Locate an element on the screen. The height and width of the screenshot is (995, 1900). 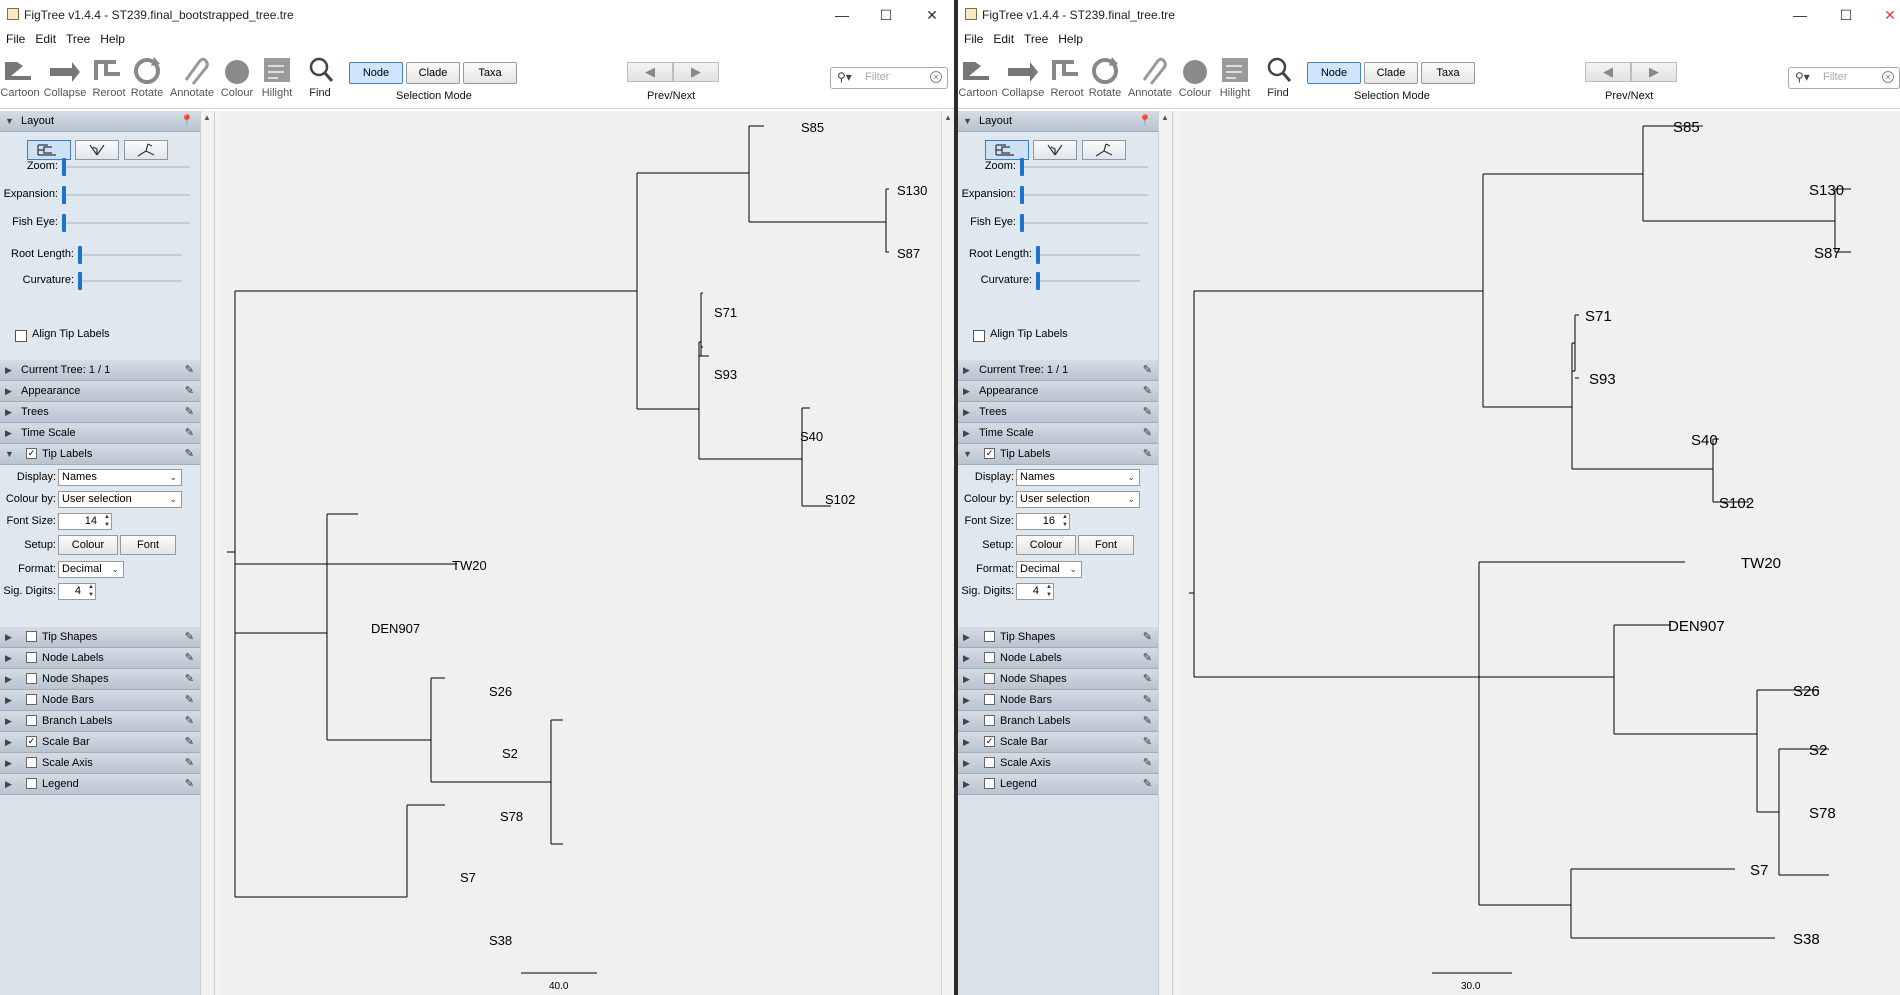
mode-taxa-button: Taxa is located at coordinates (1448, 73).